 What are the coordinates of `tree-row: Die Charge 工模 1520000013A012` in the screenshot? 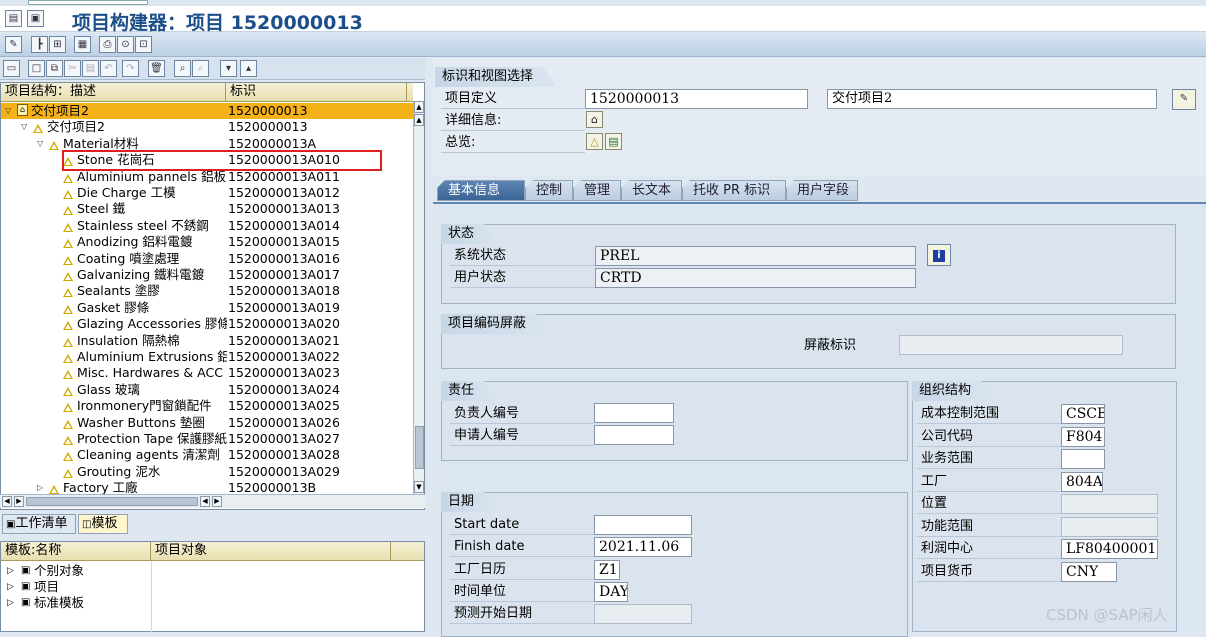 It's located at (207, 193).